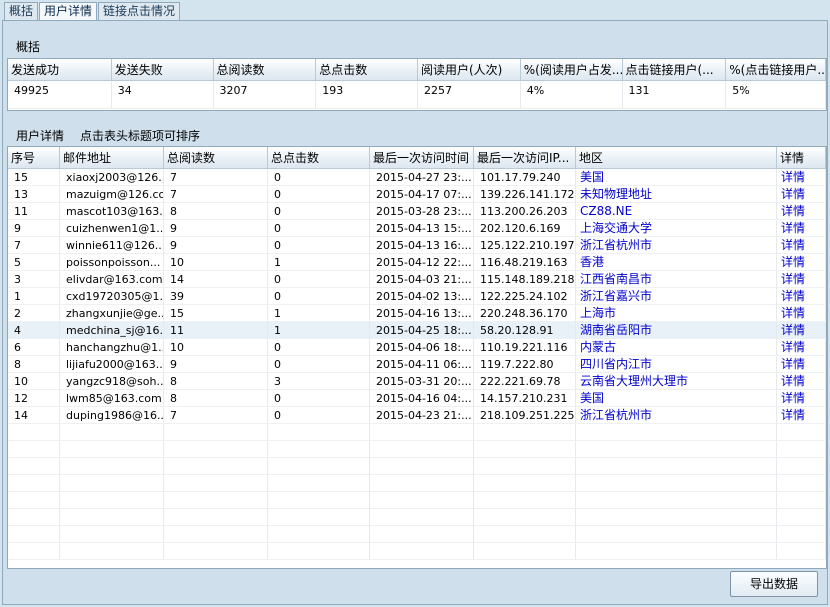  Describe the element at coordinates (265, 70) in the screenshot. I see `summary-header-cell: 总阅读数` at that location.